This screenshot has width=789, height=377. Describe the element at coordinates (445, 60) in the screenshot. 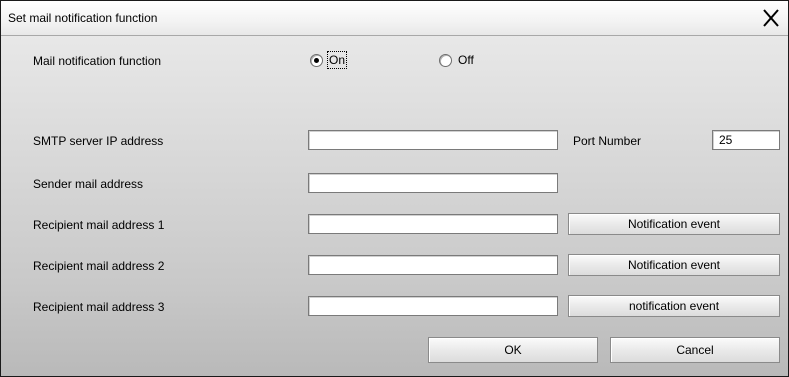

I see `radio-off-indicator` at that location.